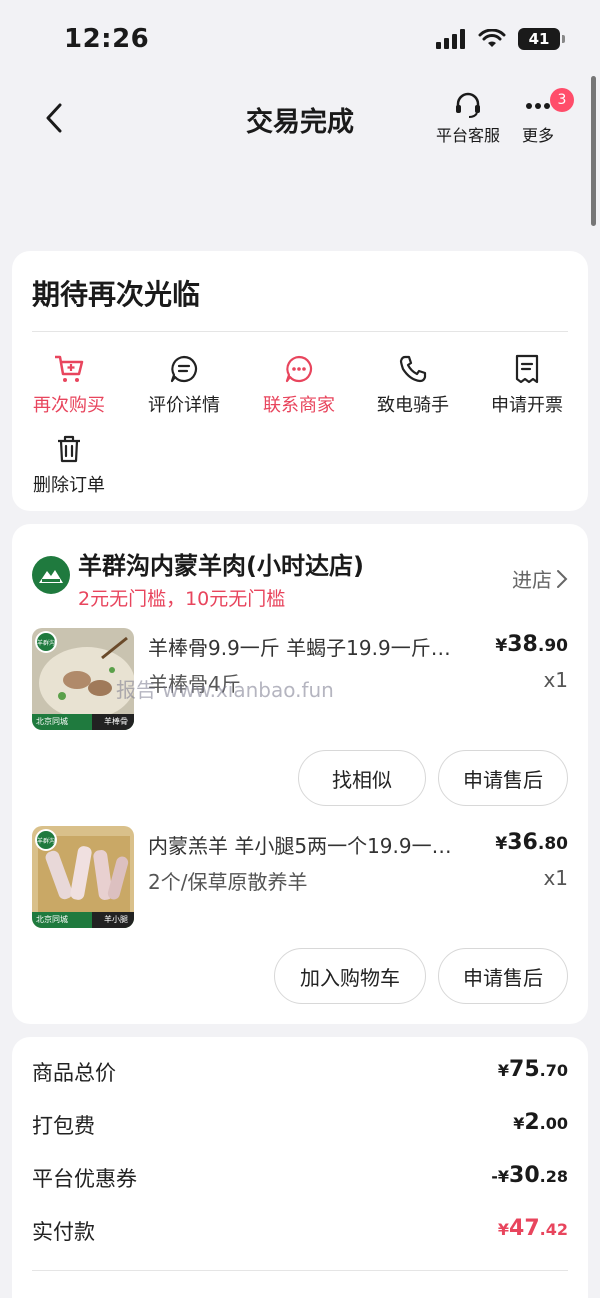 This screenshot has width=600, height=1298. I want to click on add-to-cart-button: 加入购物车, so click(350, 976).